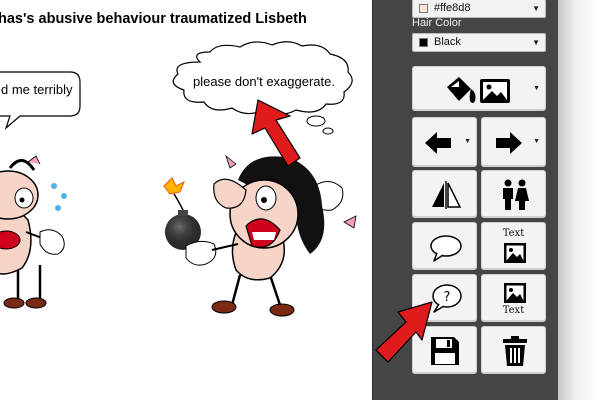  Describe the element at coordinates (437, 23) in the screenshot. I see `hair-color-label: Hair Color` at that location.